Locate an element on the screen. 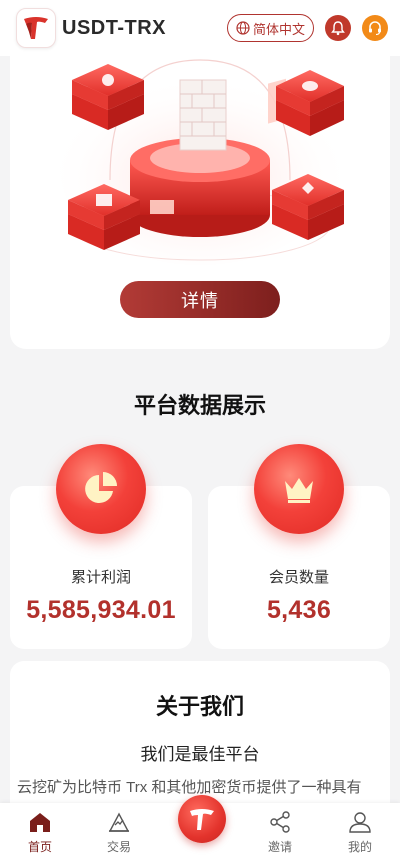 The width and height of the screenshot is (400, 861). bell-icon is located at coordinates (338, 28).